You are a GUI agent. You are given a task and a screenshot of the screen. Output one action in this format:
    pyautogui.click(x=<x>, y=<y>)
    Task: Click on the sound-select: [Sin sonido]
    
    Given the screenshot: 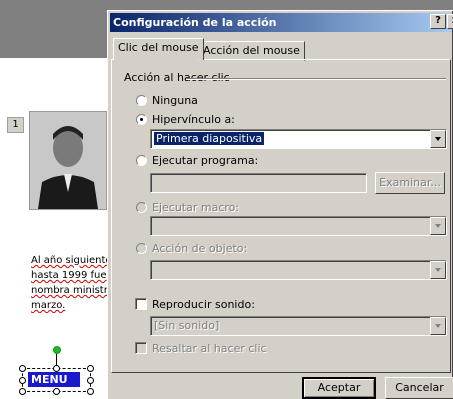 What is the action you would take?
    pyautogui.click(x=298, y=326)
    